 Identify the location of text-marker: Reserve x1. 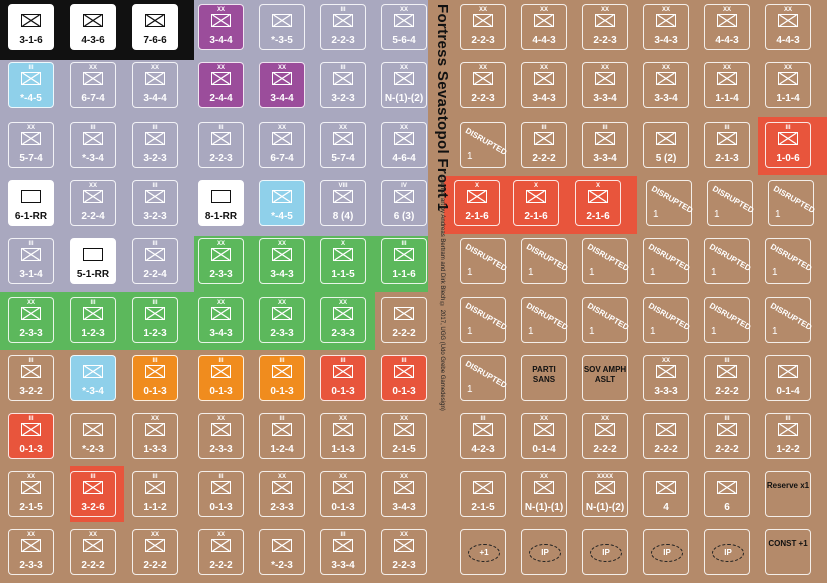
(788, 494).